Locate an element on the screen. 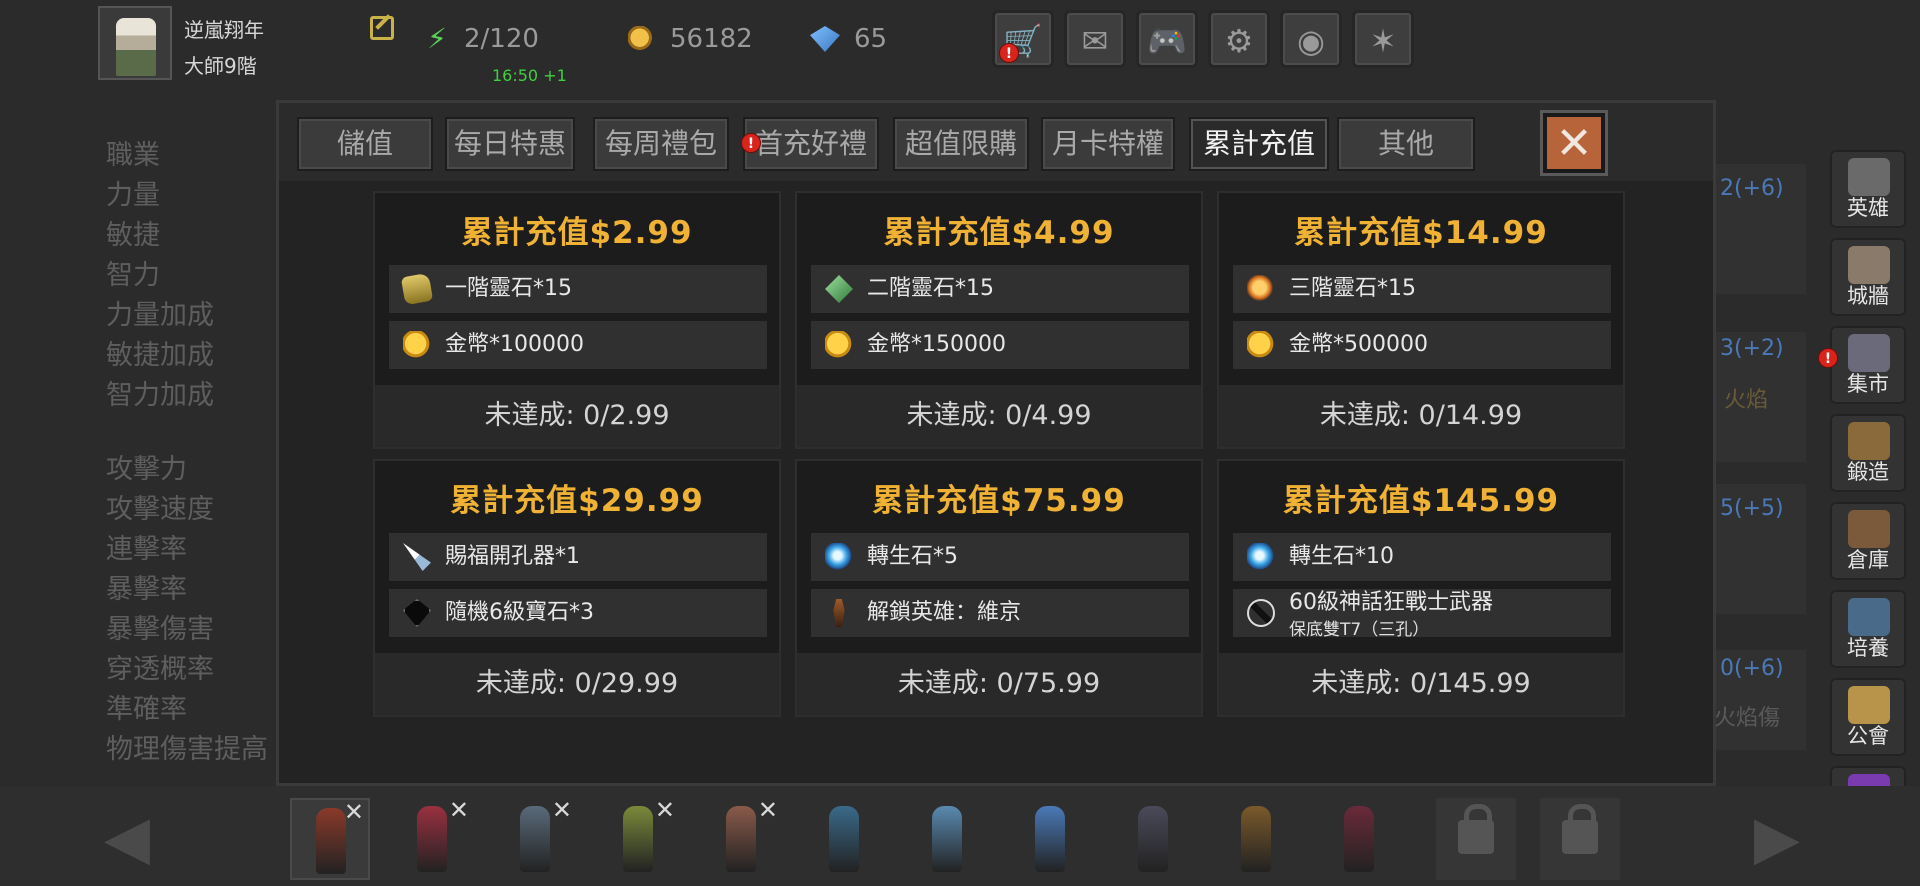  energy-count: 2/120 is located at coordinates (501, 39).